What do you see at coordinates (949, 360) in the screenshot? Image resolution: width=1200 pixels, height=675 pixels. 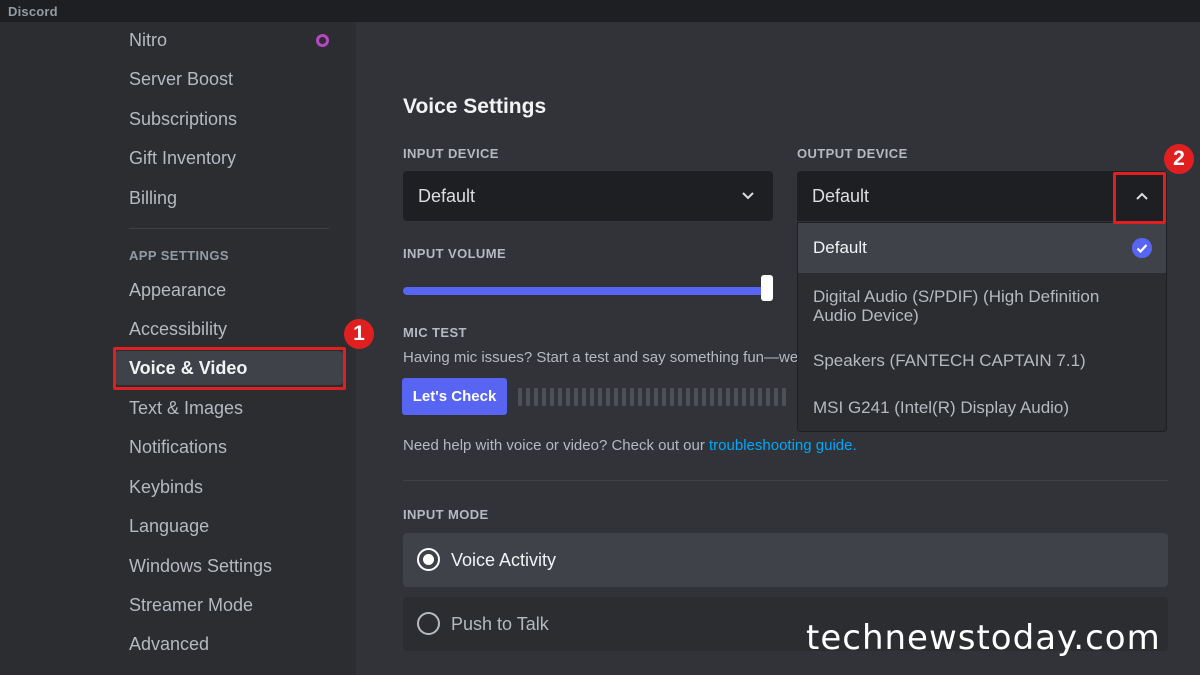 I see `dropdown-option-label: Speakers (FANTECH CAPTAIN 7.1)` at bounding box center [949, 360].